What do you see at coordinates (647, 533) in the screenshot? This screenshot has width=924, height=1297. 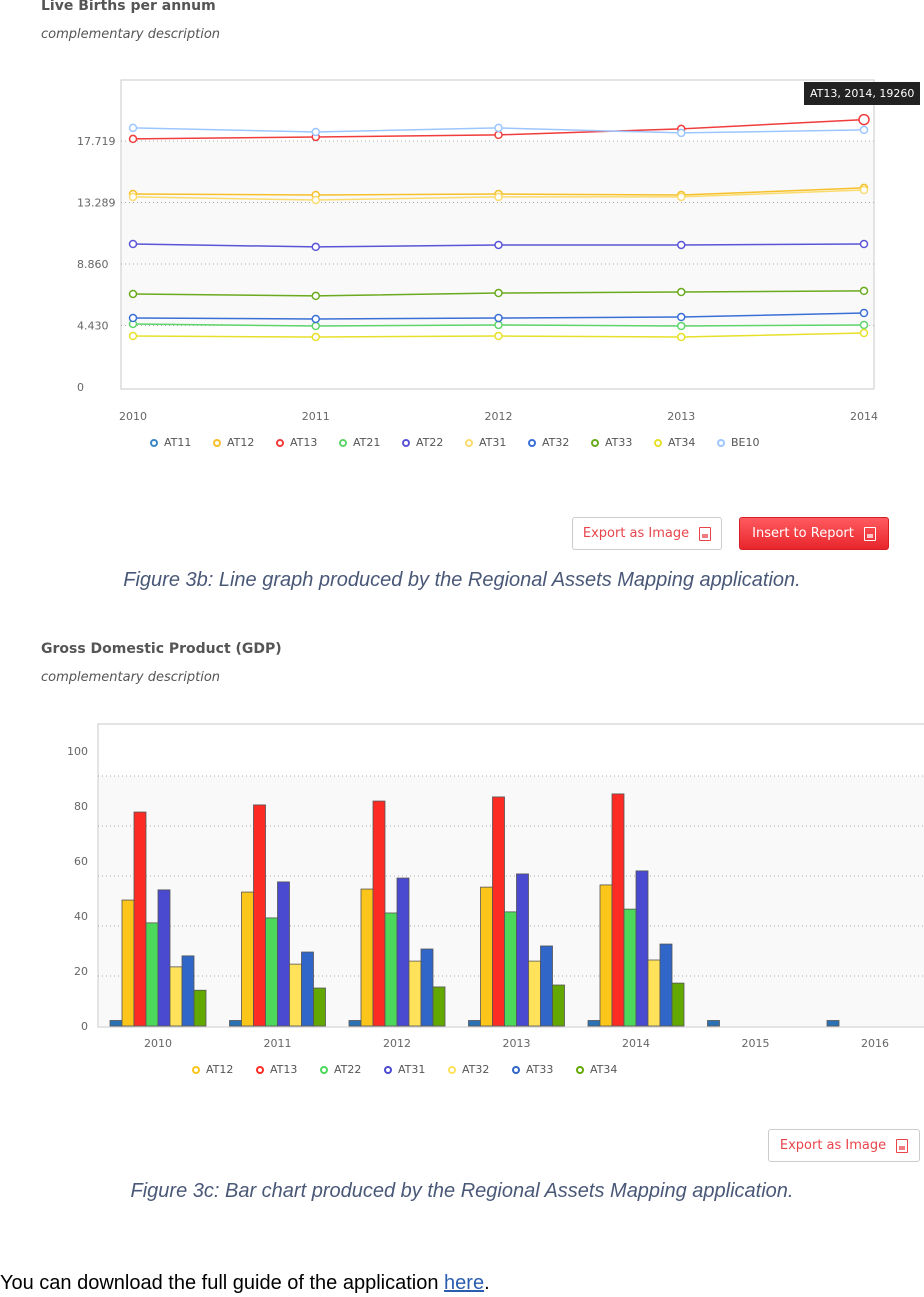 I see `export-as-image-button: Export as Image` at bounding box center [647, 533].